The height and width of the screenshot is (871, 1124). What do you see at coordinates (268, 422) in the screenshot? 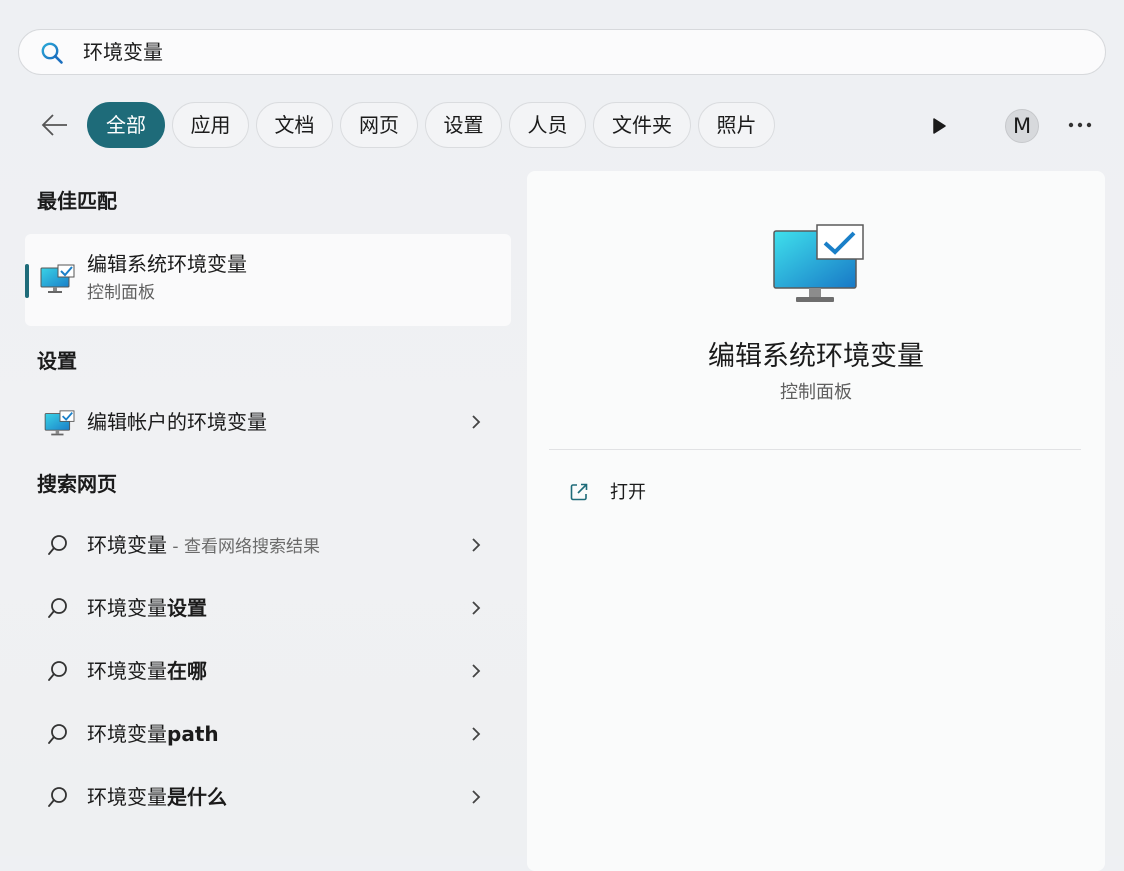
I see `settings-item: 编辑帐户的环境变量` at bounding box center [268, 422].